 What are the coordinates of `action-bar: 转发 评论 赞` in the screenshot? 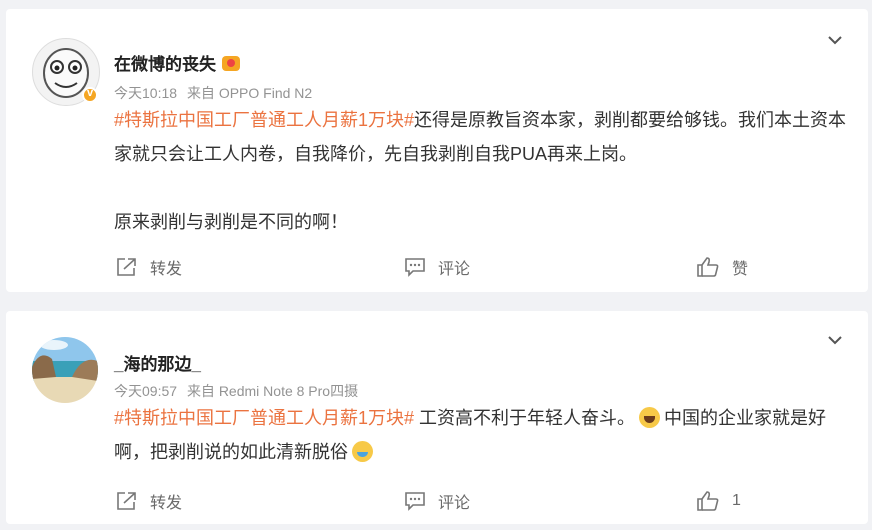 It's located at (437, 267).